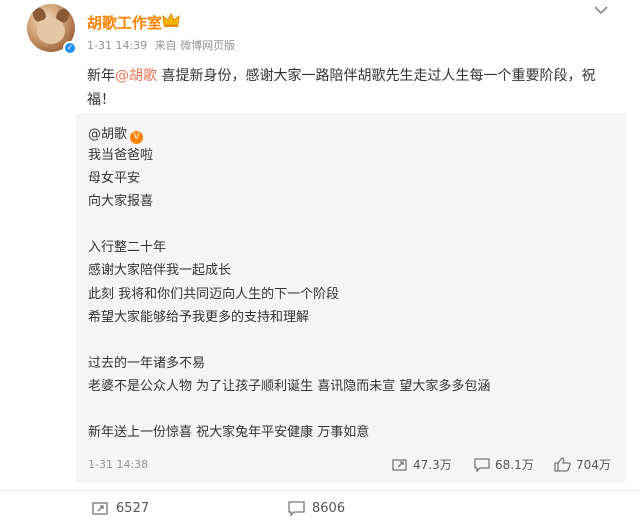 The height and width of the screenshot is (532, 640). Describe the element at coordinates (199, 317) in the screenshot. I see `original-text-line: 希望大家能够给予我更多的支持和理解` at that location.